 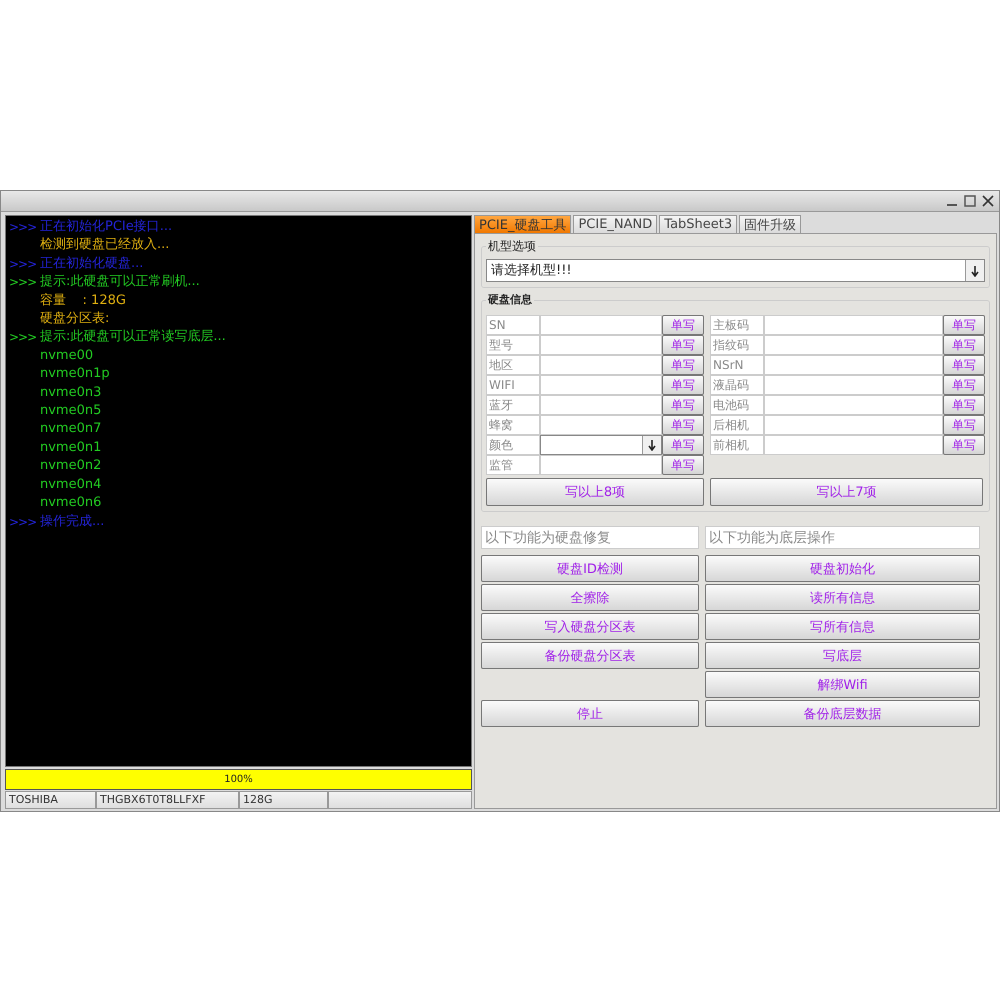 I want to click on stop-button: 停止, so click(x=590, y=713).